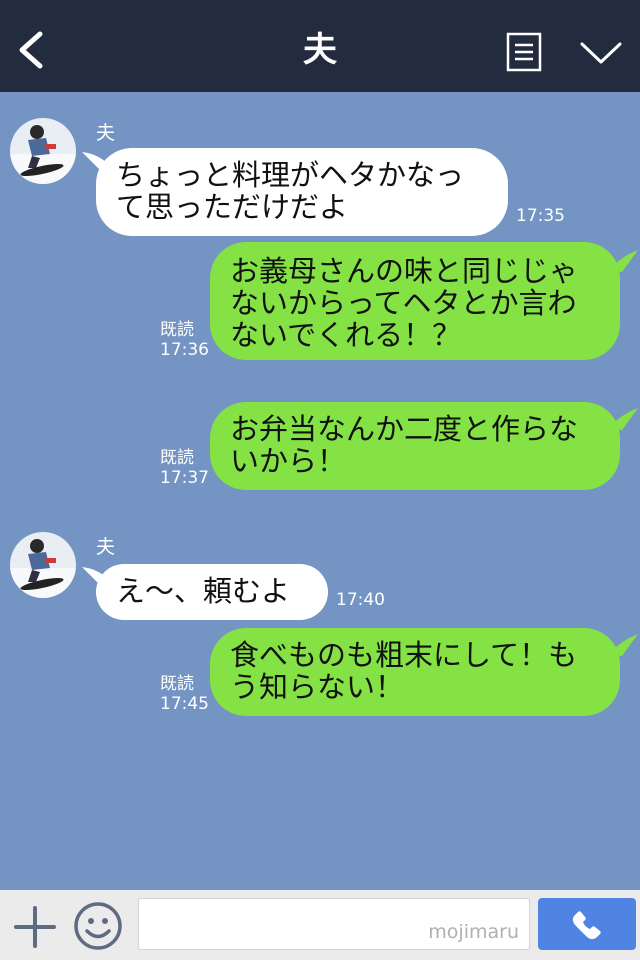 The height and width of the screenshot is (960, 640). I want to click on message-bubble: お弁当なんか二度と作らな いから！, so click(415, 446).